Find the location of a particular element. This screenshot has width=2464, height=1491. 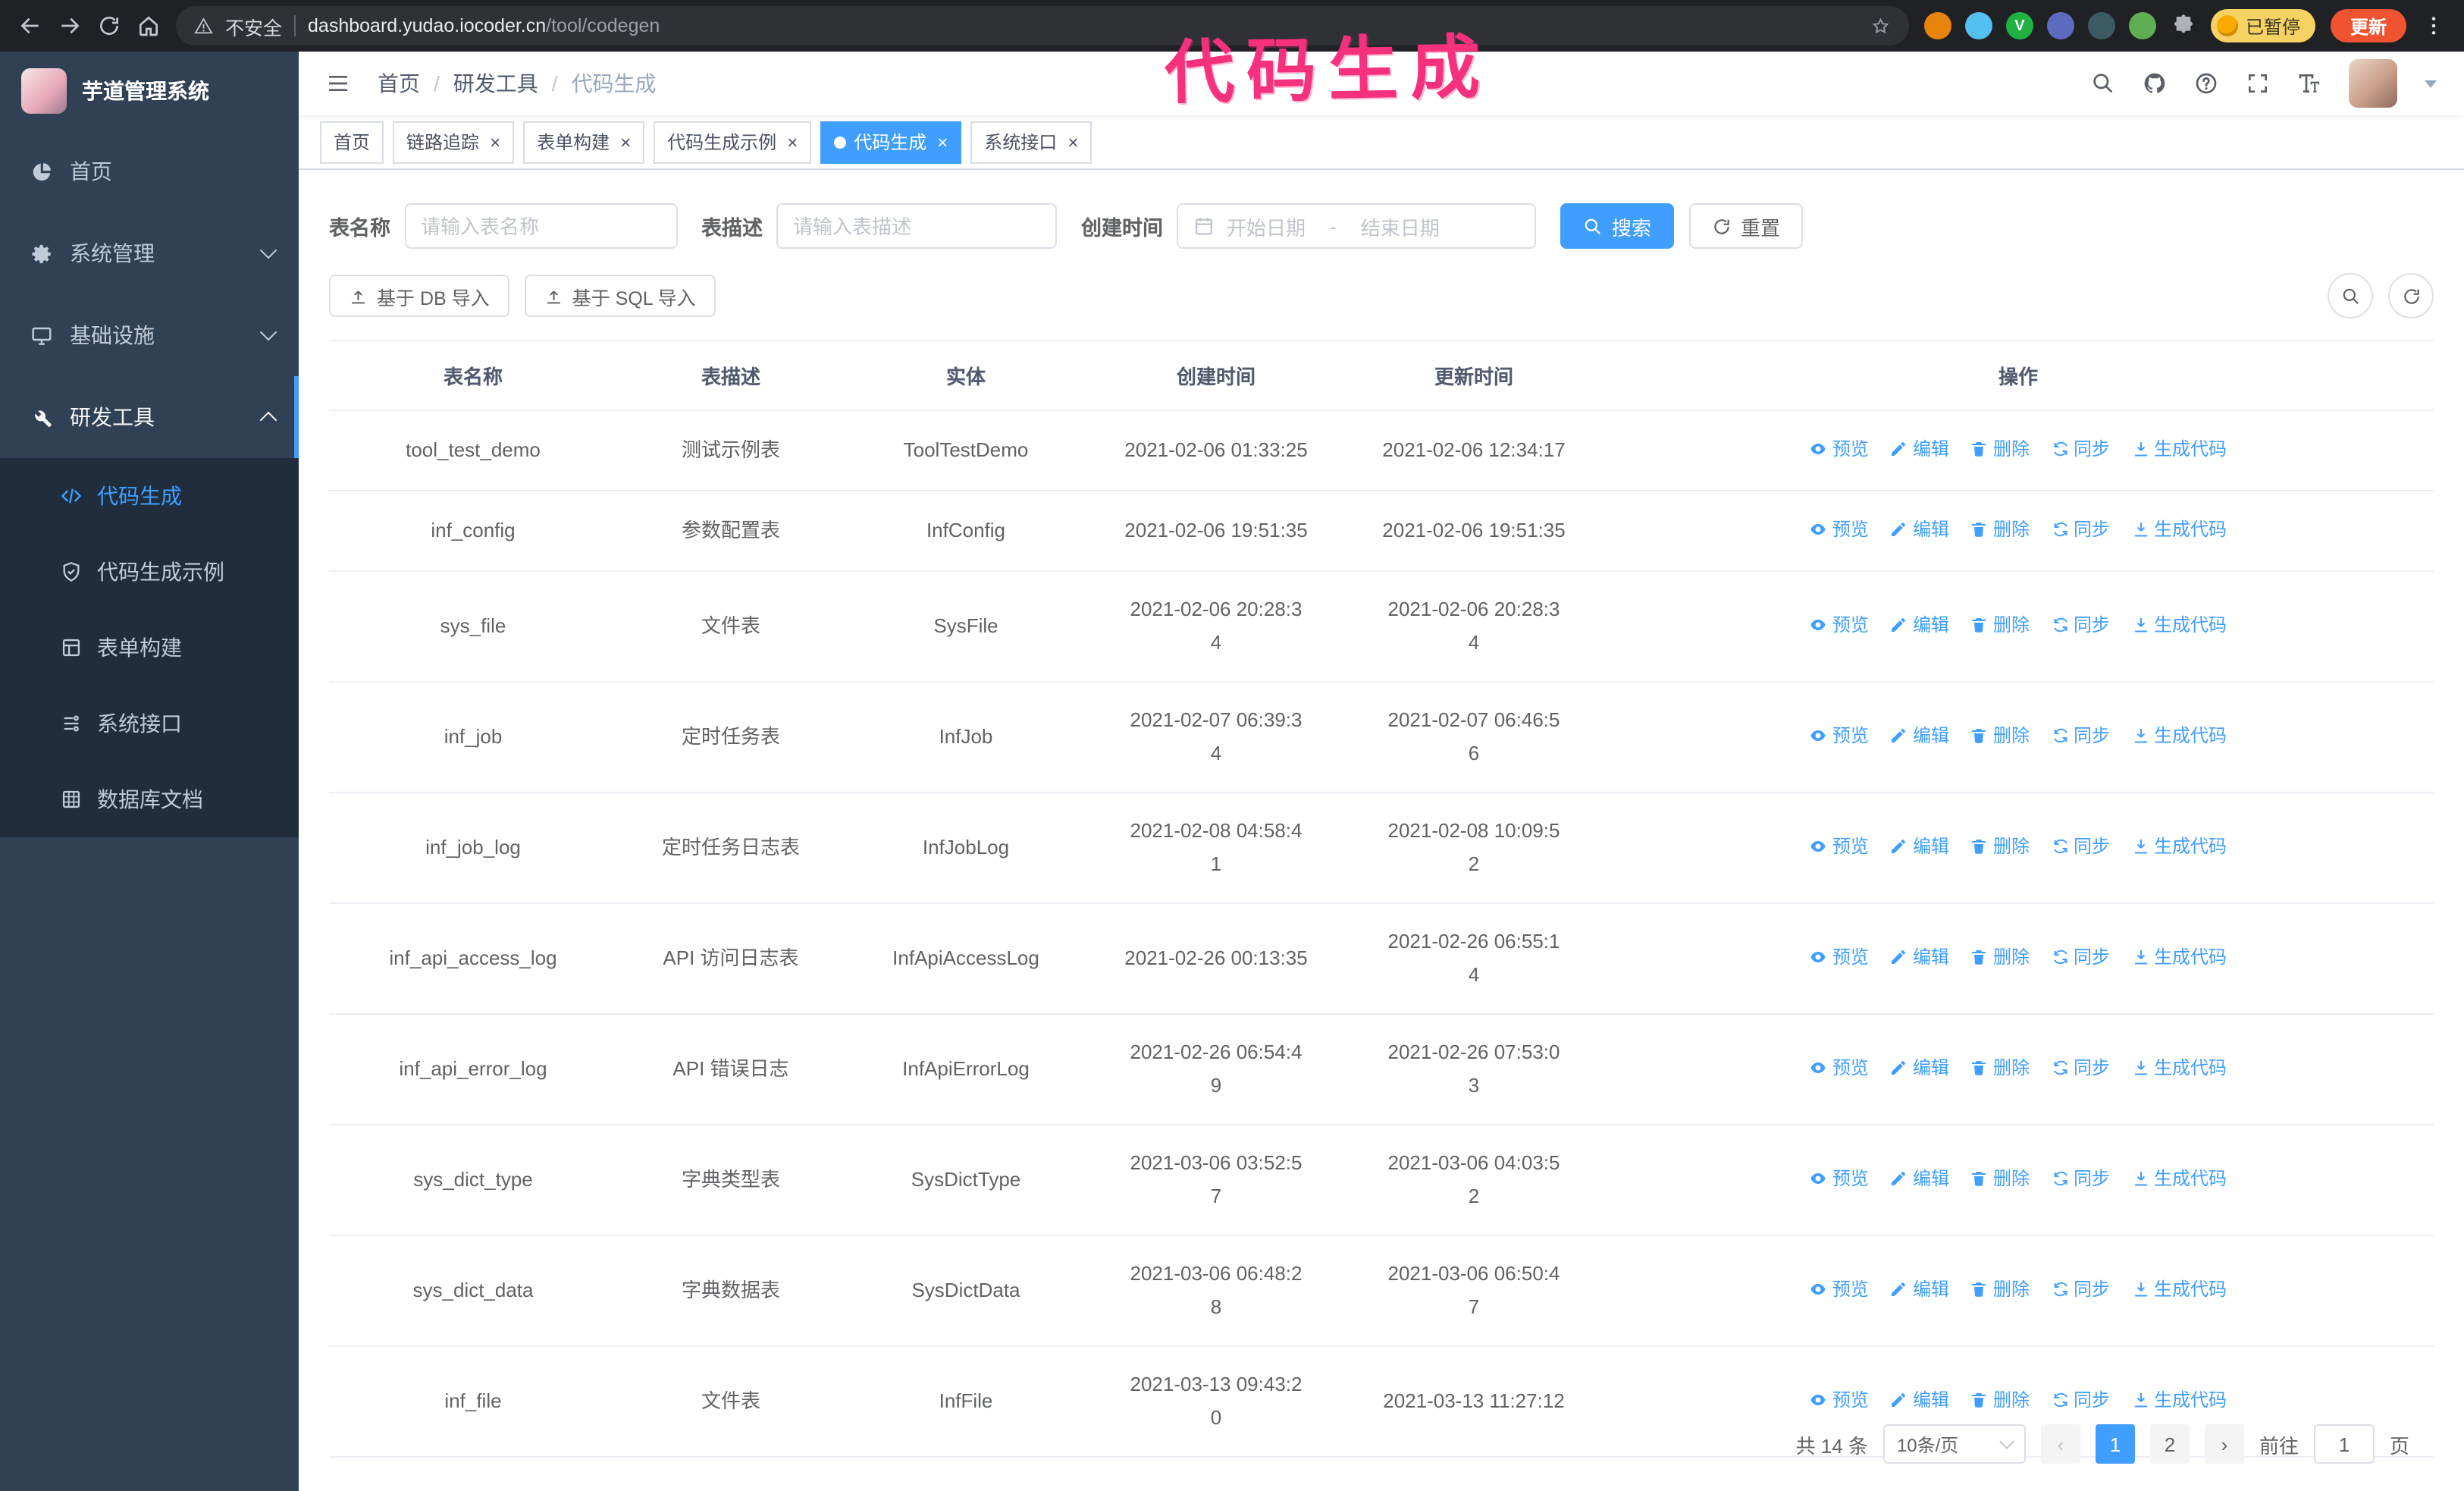

sidebar-subitem-codegen: 代码生成 is located at coordinates (150, 496).